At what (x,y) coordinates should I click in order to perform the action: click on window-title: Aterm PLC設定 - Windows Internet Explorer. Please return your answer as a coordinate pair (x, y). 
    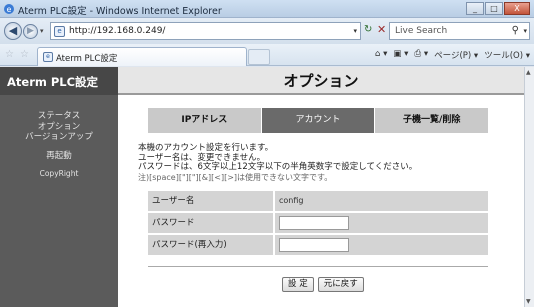
    Looking at the image, I should click on (120, 11).